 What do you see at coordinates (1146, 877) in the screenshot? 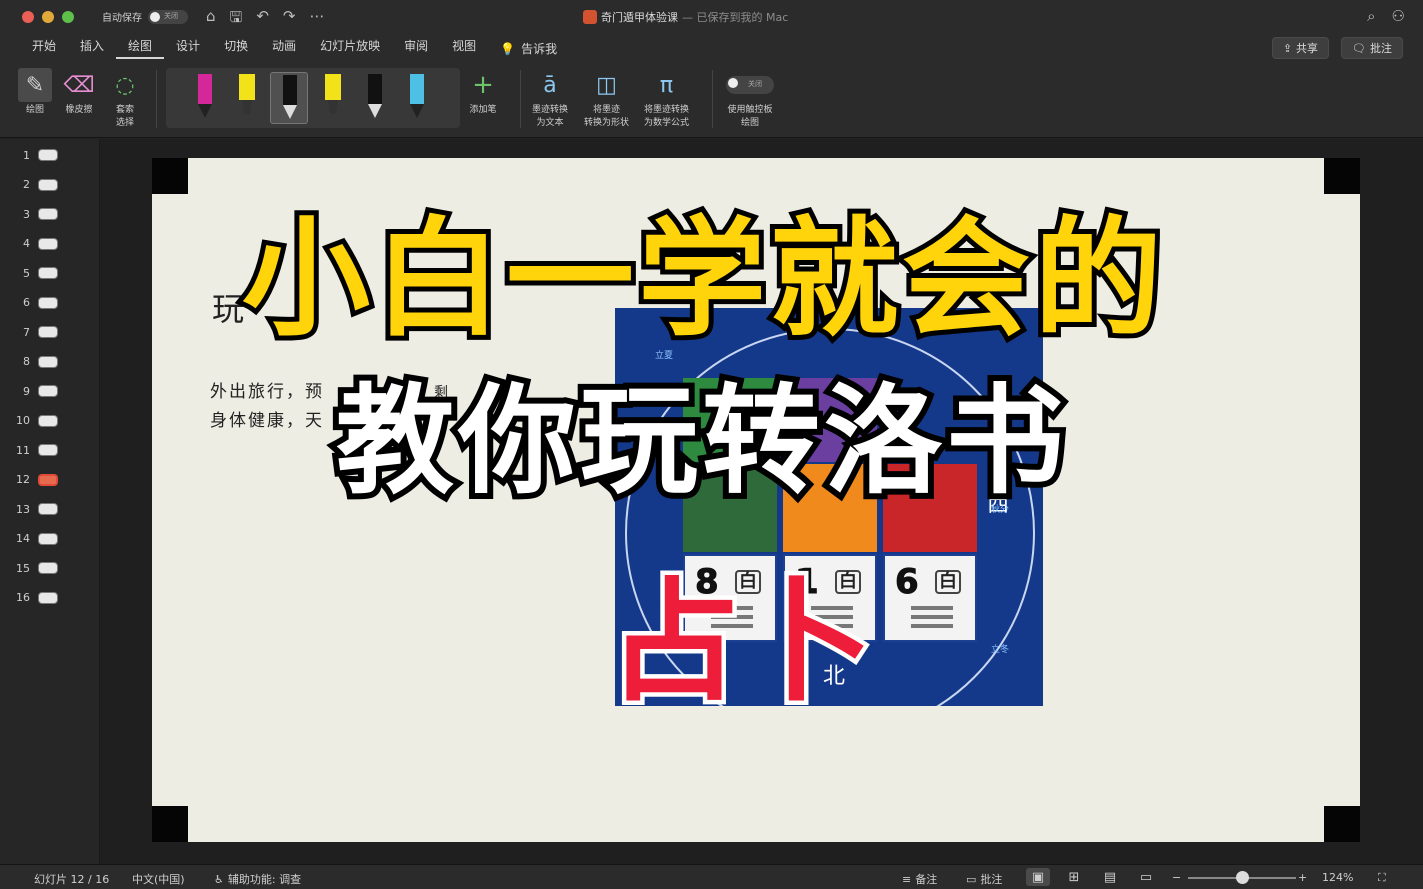
I see `slideshow-view-button: ▭` at bounding box center [1146, 877].